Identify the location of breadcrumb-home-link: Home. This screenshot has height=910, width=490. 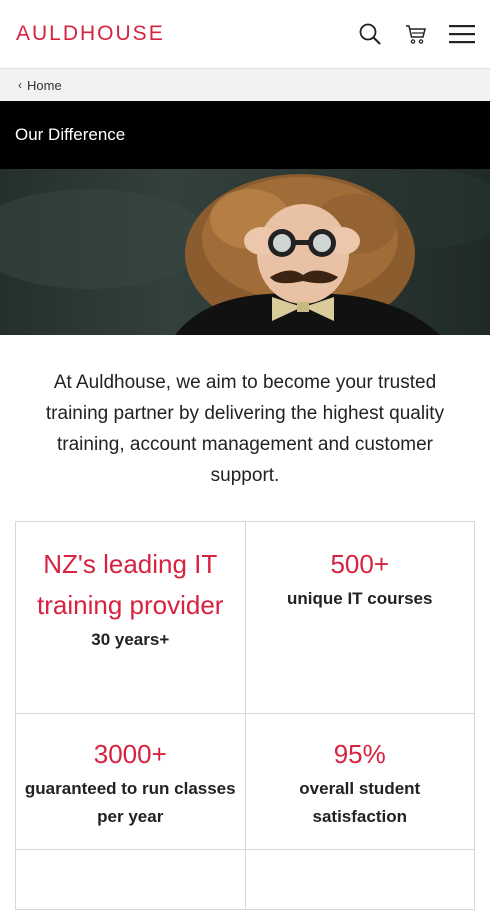
(44, 85).